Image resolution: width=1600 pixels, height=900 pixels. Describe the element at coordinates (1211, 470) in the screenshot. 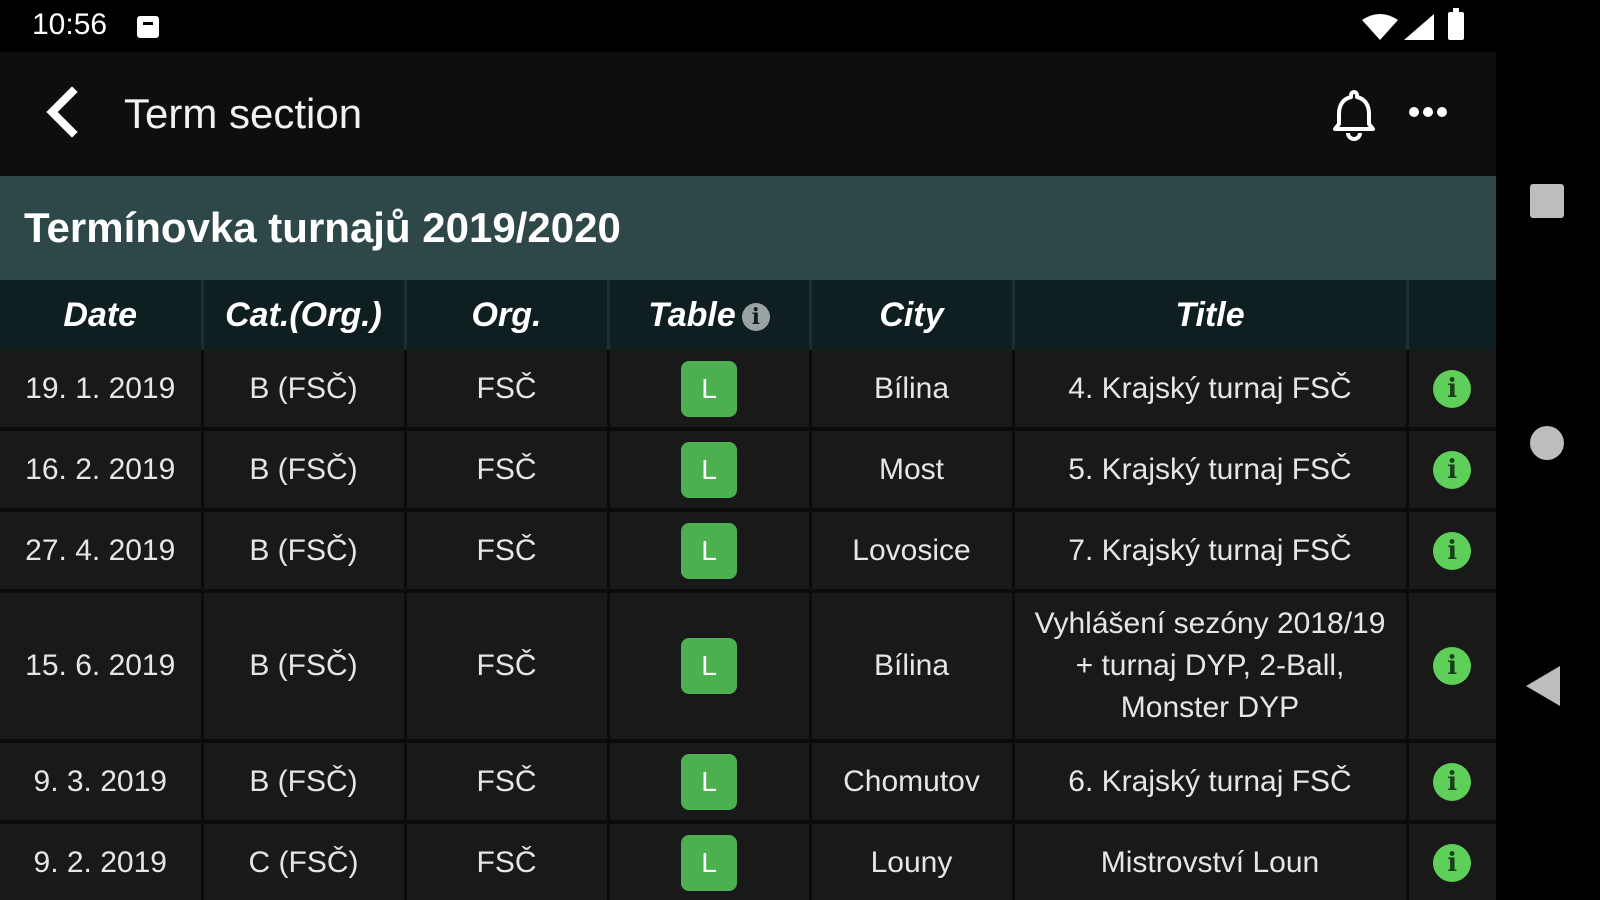

I see `cell-title: 5. Krajský turnaj FSČ` at that location.